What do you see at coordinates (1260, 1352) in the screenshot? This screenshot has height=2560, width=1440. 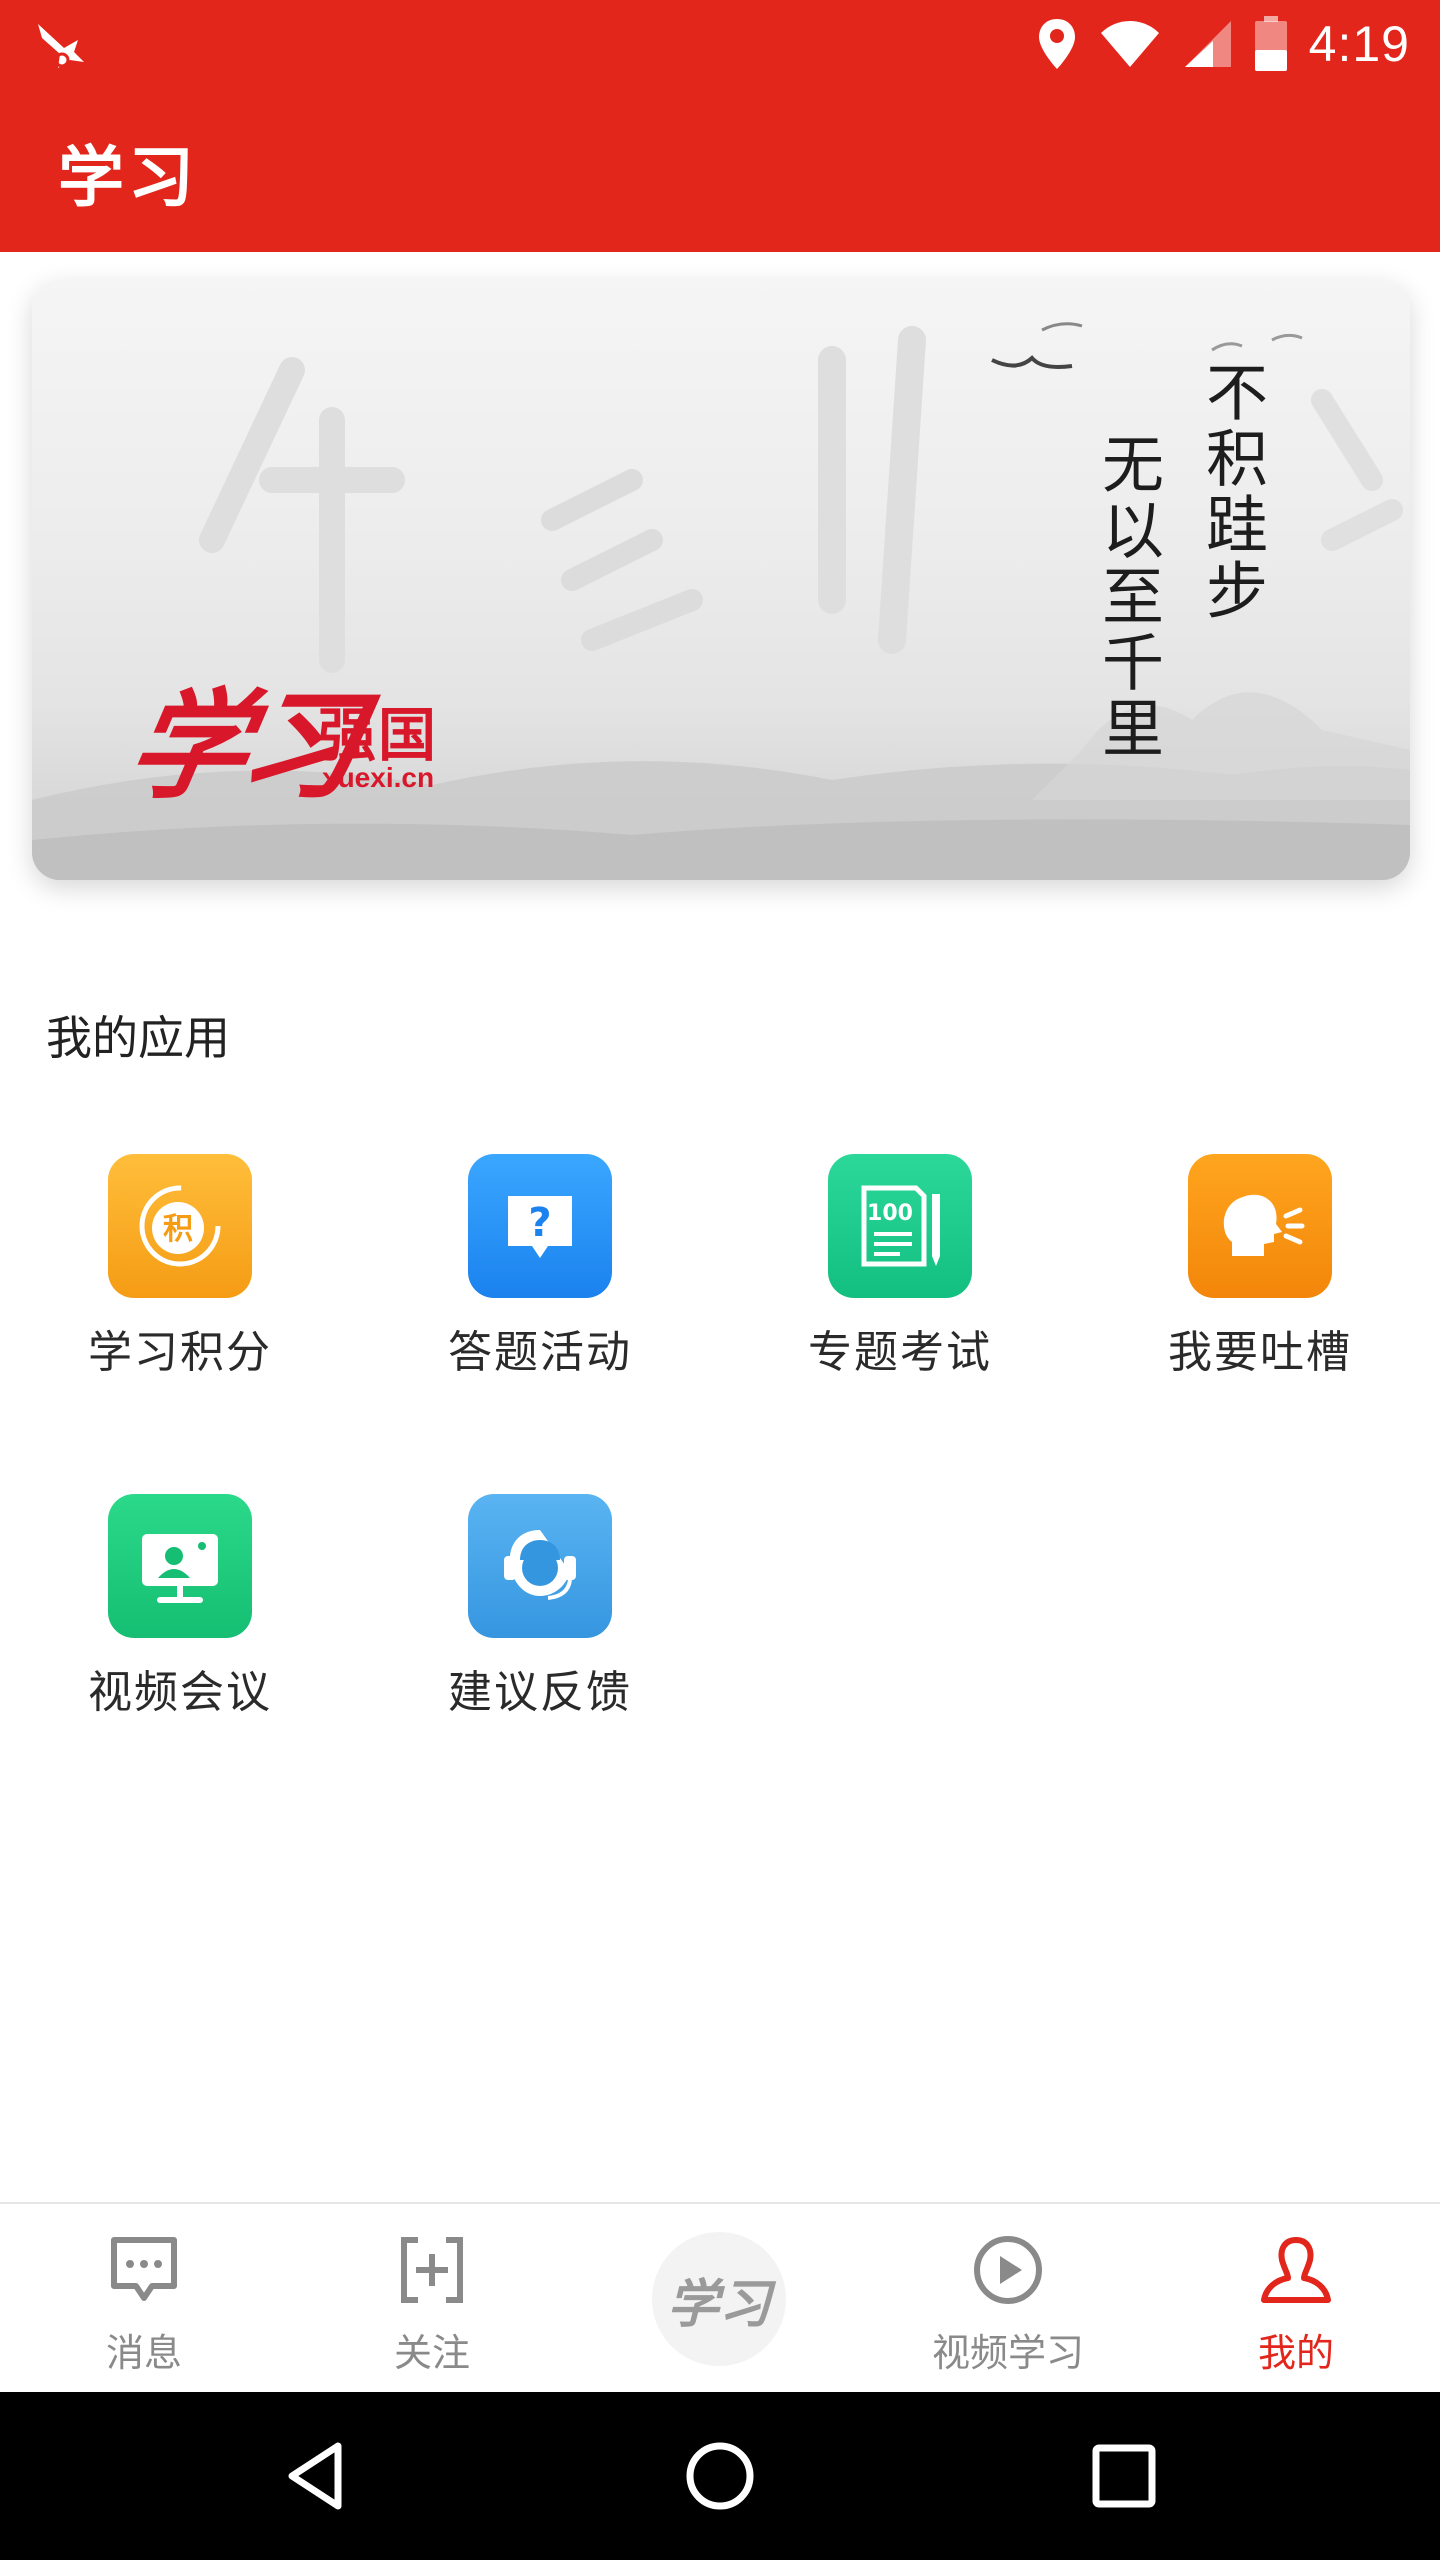 I see `app-label: 我要吐槽` at bounding box center [1260, 1352].